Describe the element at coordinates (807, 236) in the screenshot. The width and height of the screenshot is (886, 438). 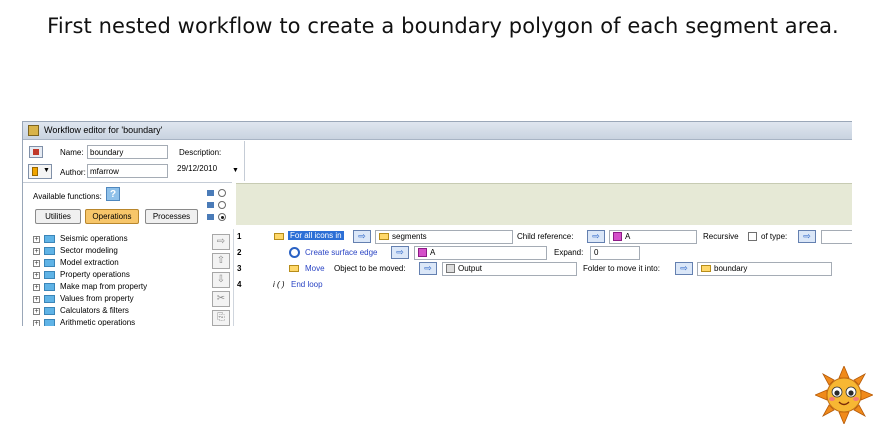
I see `type-arrow-button: ⇨` at that location.